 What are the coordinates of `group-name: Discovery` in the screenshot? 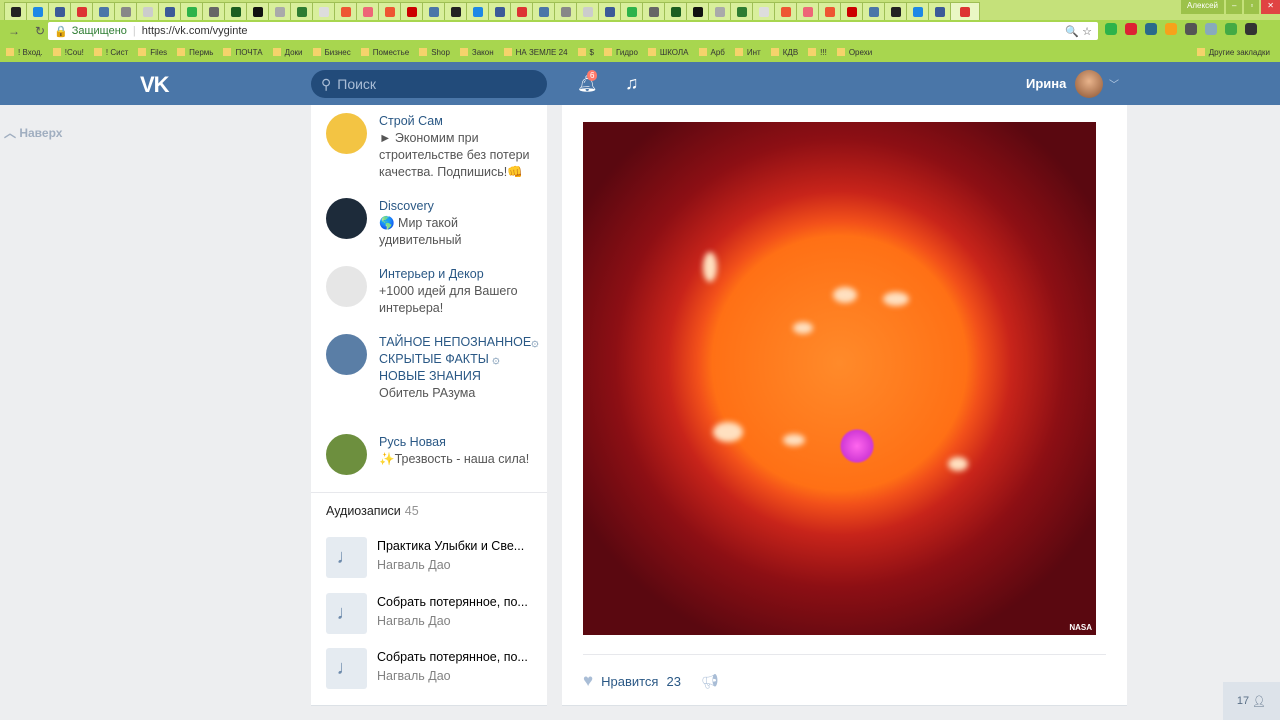 It's located at (459, 206).